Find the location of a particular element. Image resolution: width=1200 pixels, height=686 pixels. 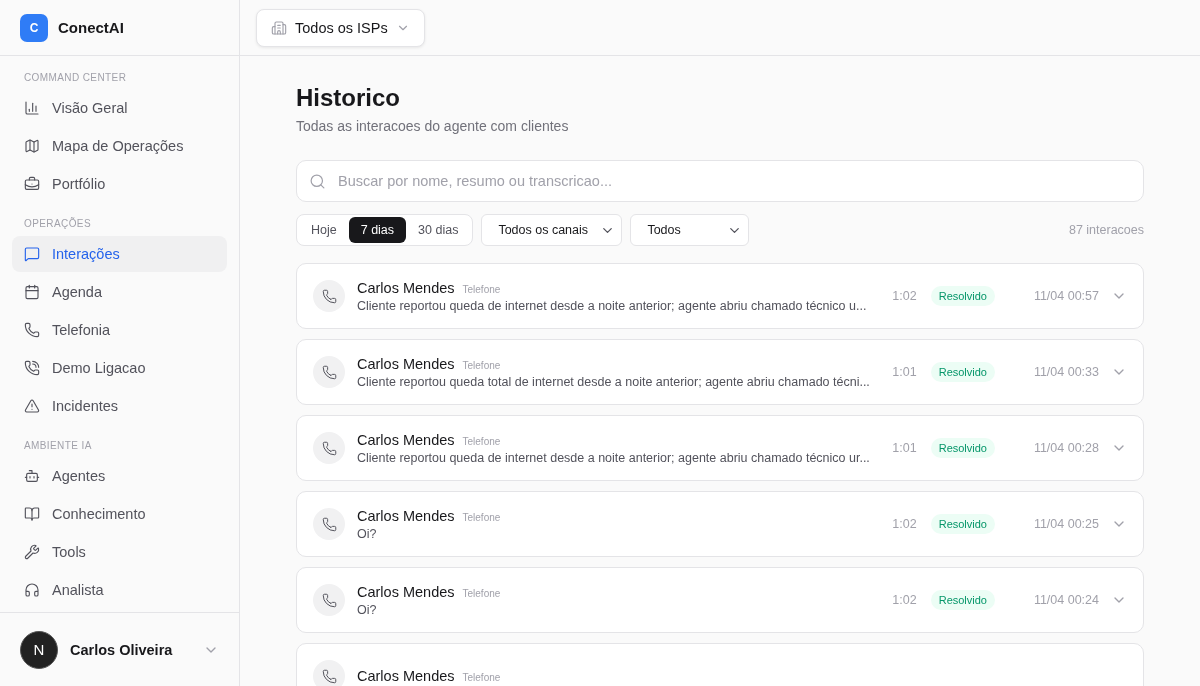

nav-item: Telefonia is located at coordinates (119, 330).